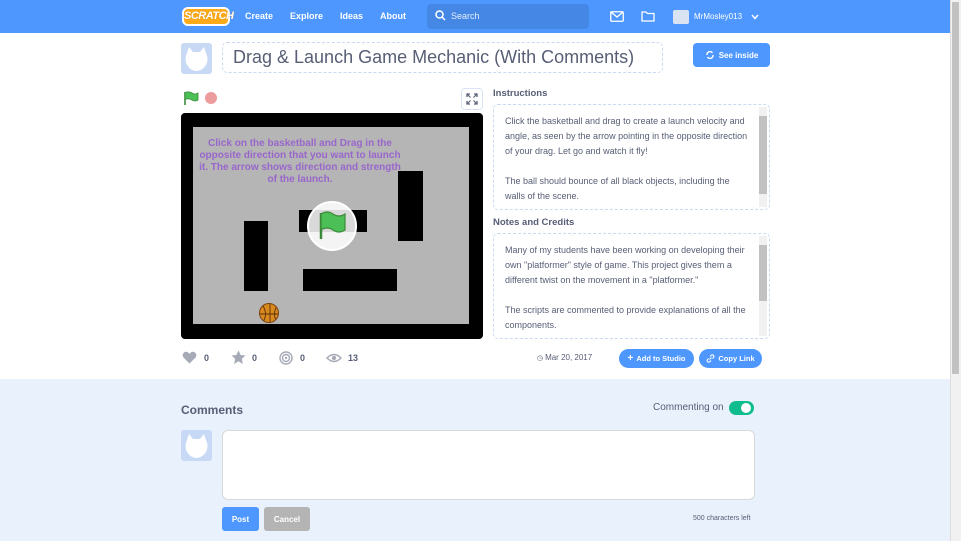 This screenshot has width=961, height=541. Describe the element at coordinates (569, 357) in the screenshot. I see `share-date-text: Mar 20, 2017` at that location.